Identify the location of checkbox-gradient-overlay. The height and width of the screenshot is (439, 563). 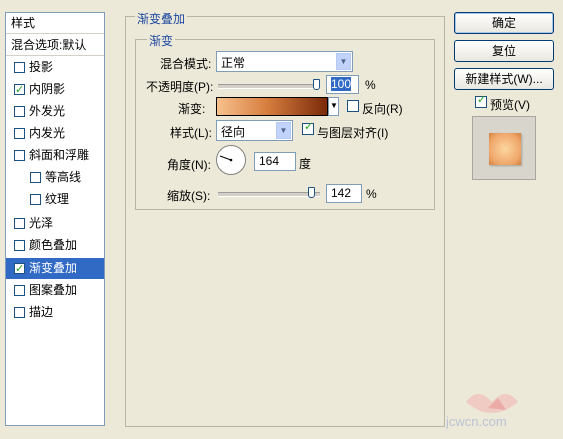
(19, 269).